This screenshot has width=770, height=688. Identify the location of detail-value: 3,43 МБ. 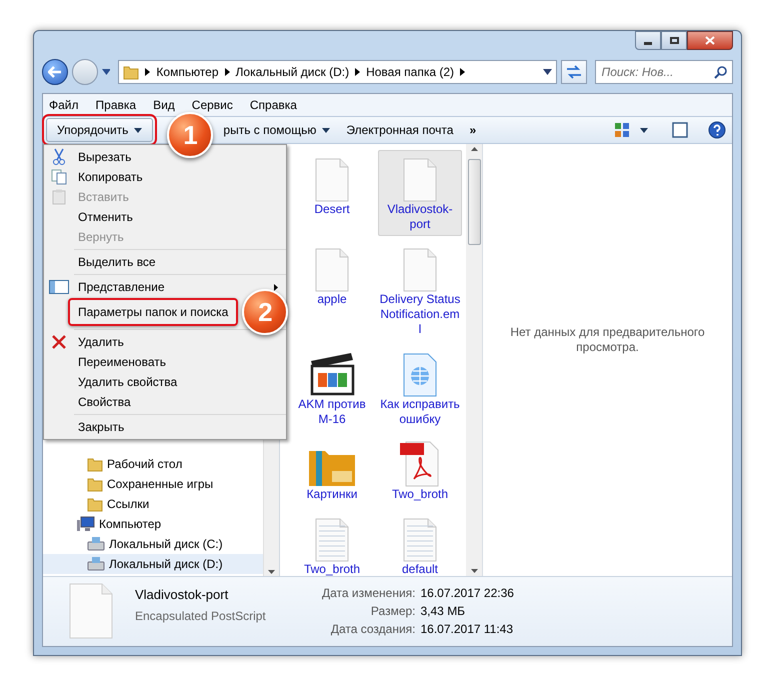
(443, 611).